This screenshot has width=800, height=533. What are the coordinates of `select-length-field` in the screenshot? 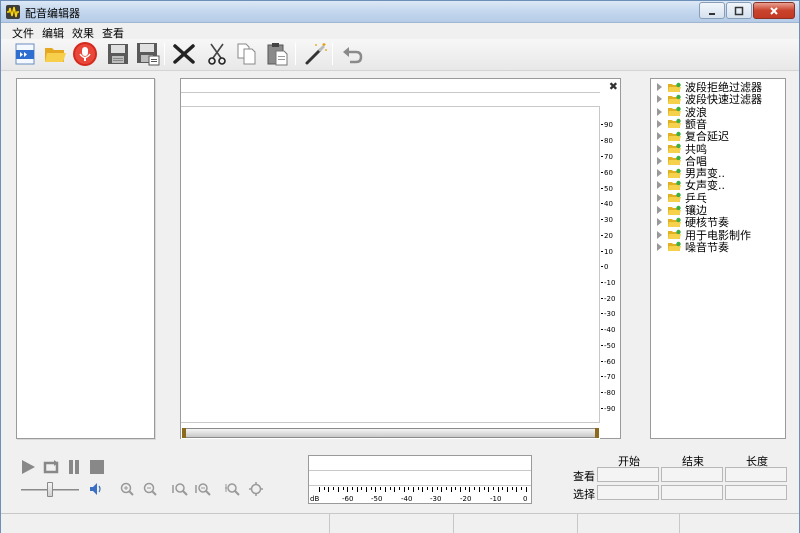 It's located at (756, 492).